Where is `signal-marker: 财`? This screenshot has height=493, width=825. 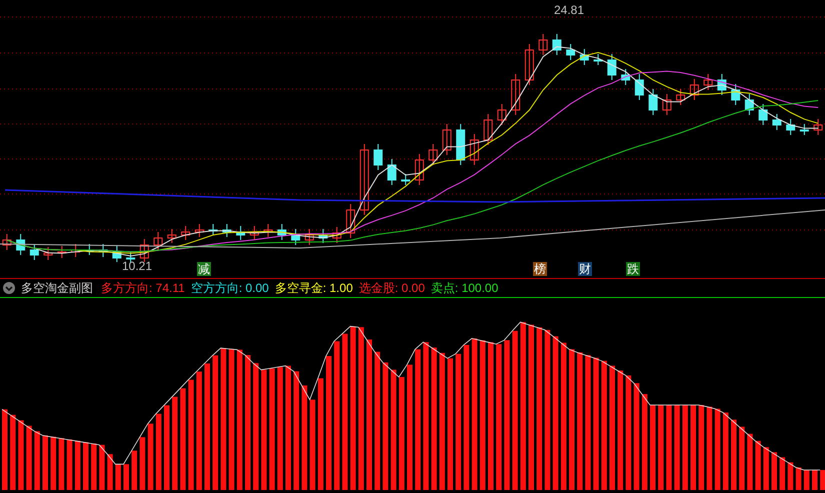
signal-marker: 财 is located at coordinates (585, 269).